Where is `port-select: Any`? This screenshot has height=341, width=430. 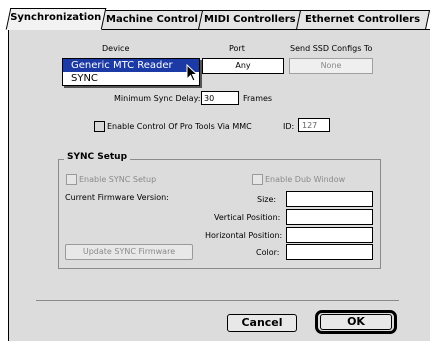 port-select: Any is located at coordinates (243, 66).